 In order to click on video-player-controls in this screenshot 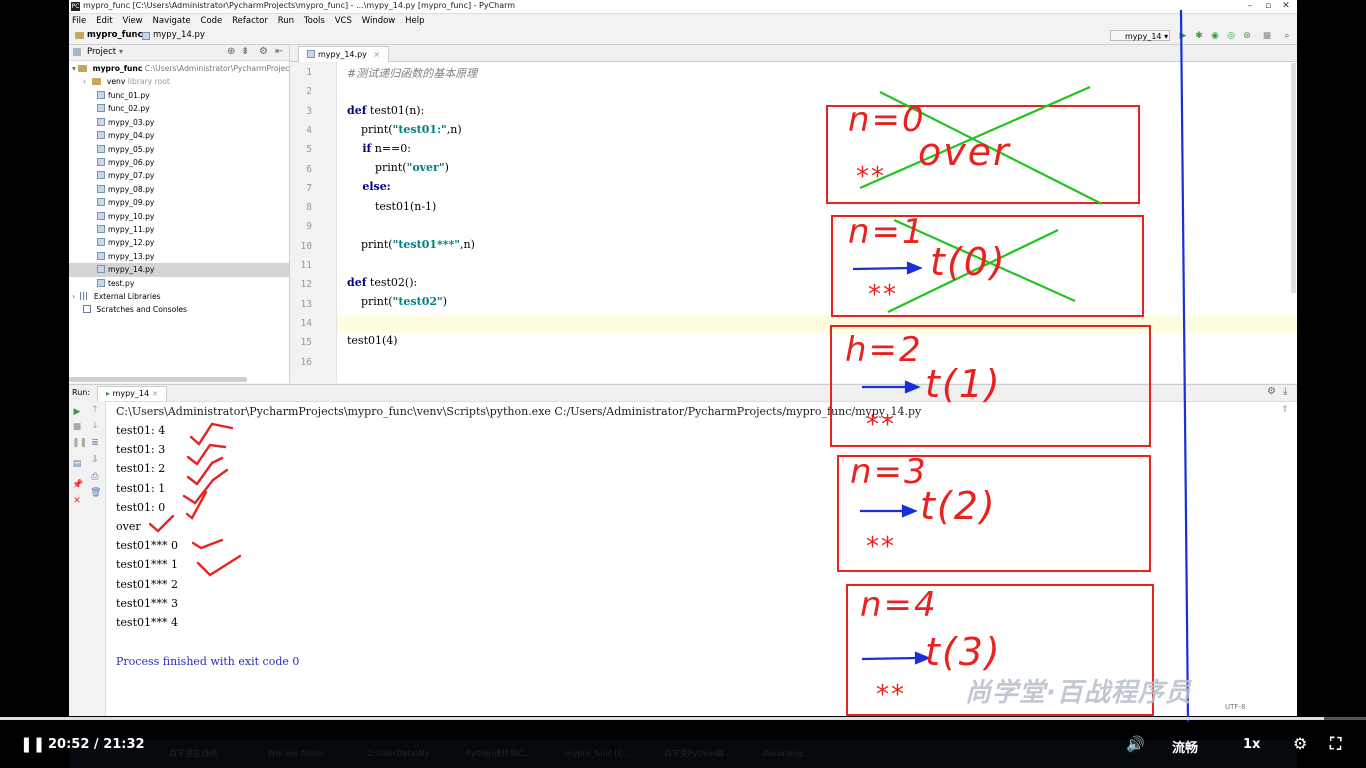, I will do `click(683, 742)`.